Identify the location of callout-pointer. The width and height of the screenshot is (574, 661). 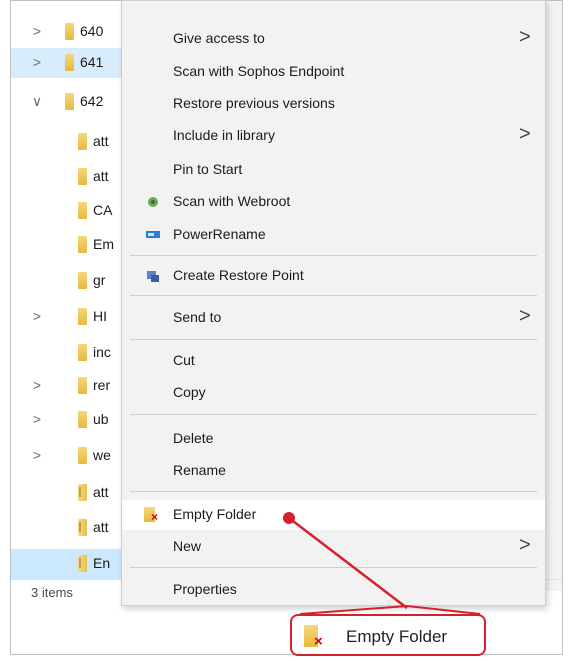
(382, 563).